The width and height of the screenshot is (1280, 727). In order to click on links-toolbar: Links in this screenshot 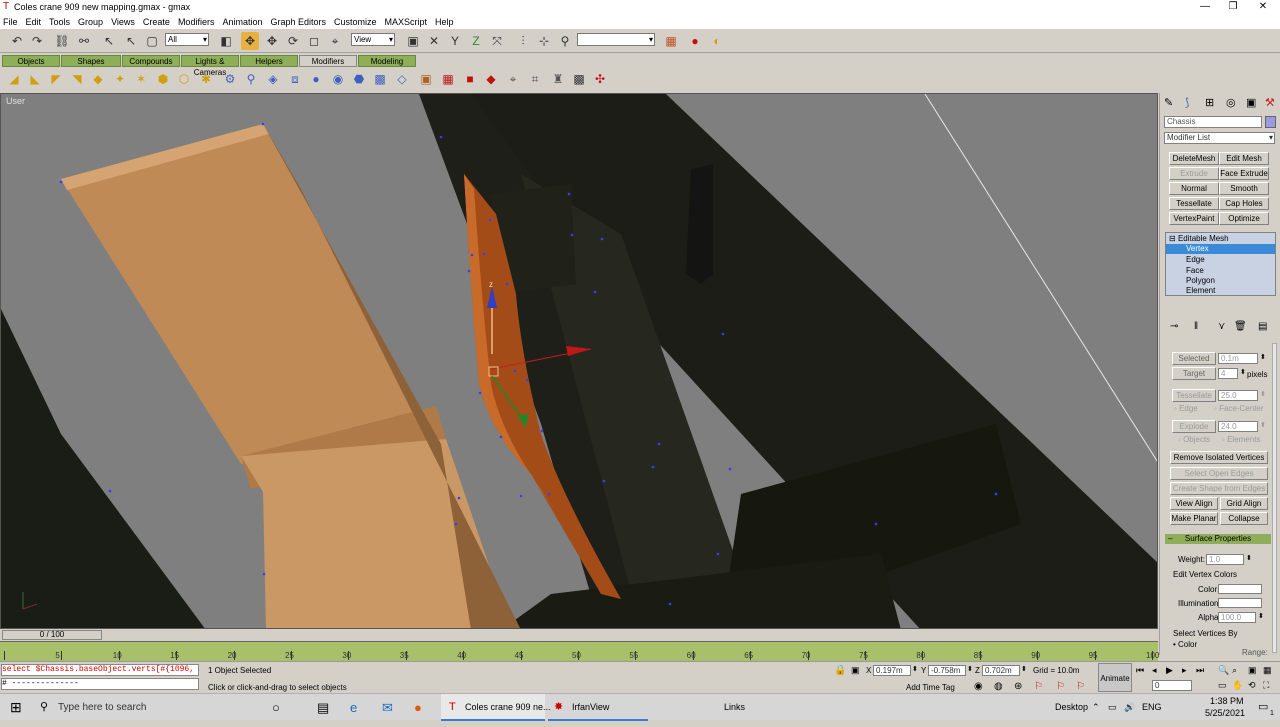, I will do `click(734, 707)`.